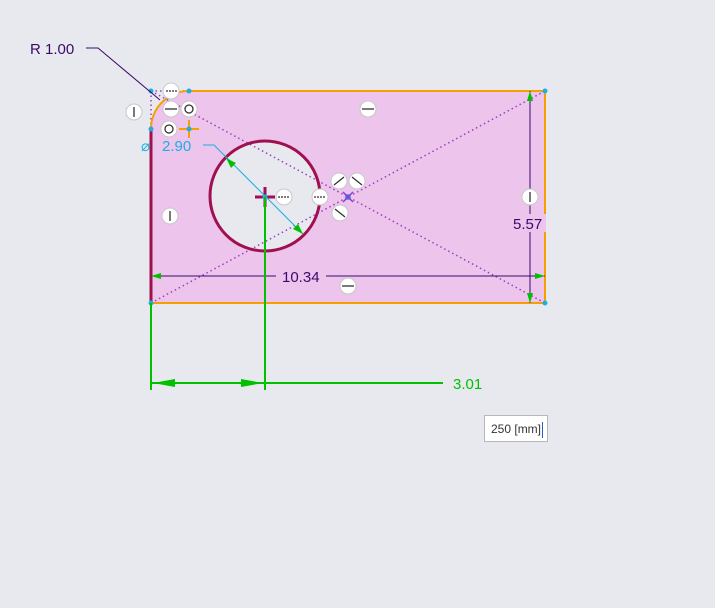 The height and width of the screenshot is (608, 715). What do you see at coordinates (543, 429) in the screenshot?
I see `text-caret` at bounding box center [543, 429].